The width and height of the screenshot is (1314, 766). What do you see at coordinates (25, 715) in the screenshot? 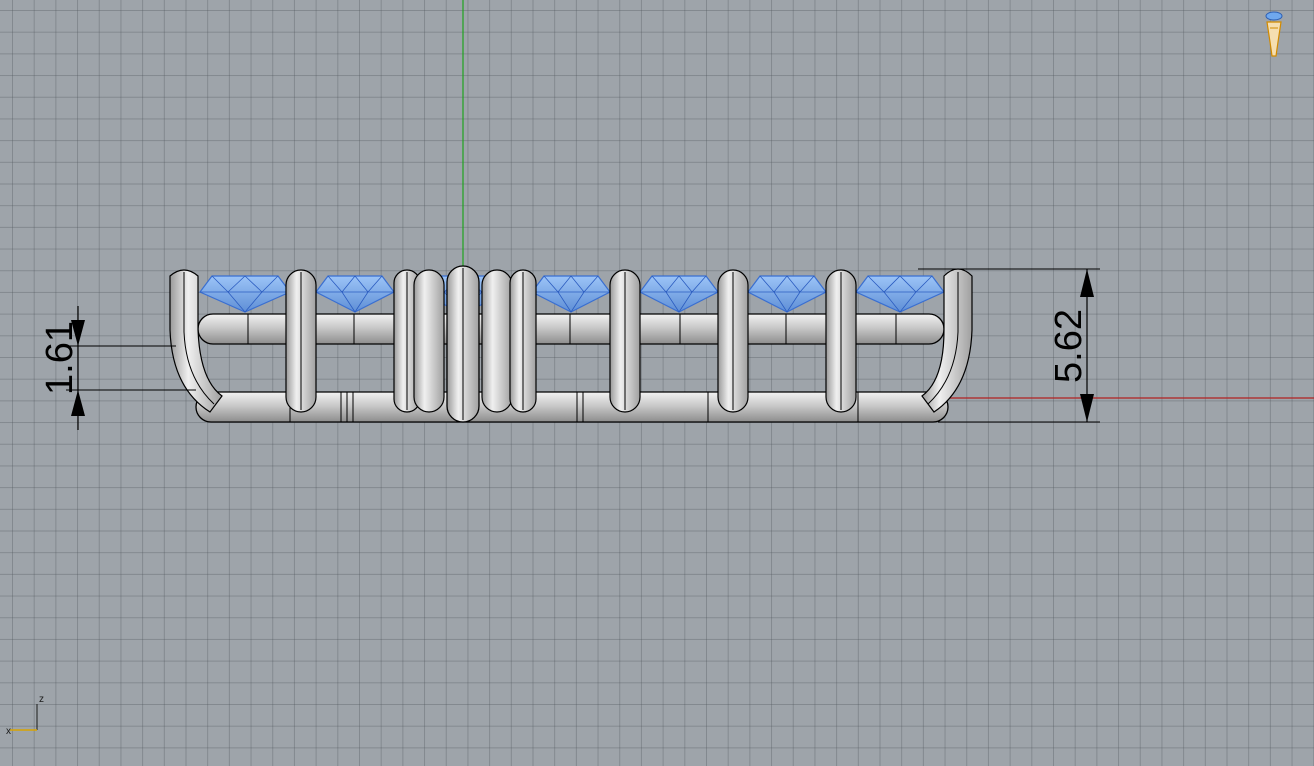
I see `axis-indicator: z x` at bounding box center [25, 715].